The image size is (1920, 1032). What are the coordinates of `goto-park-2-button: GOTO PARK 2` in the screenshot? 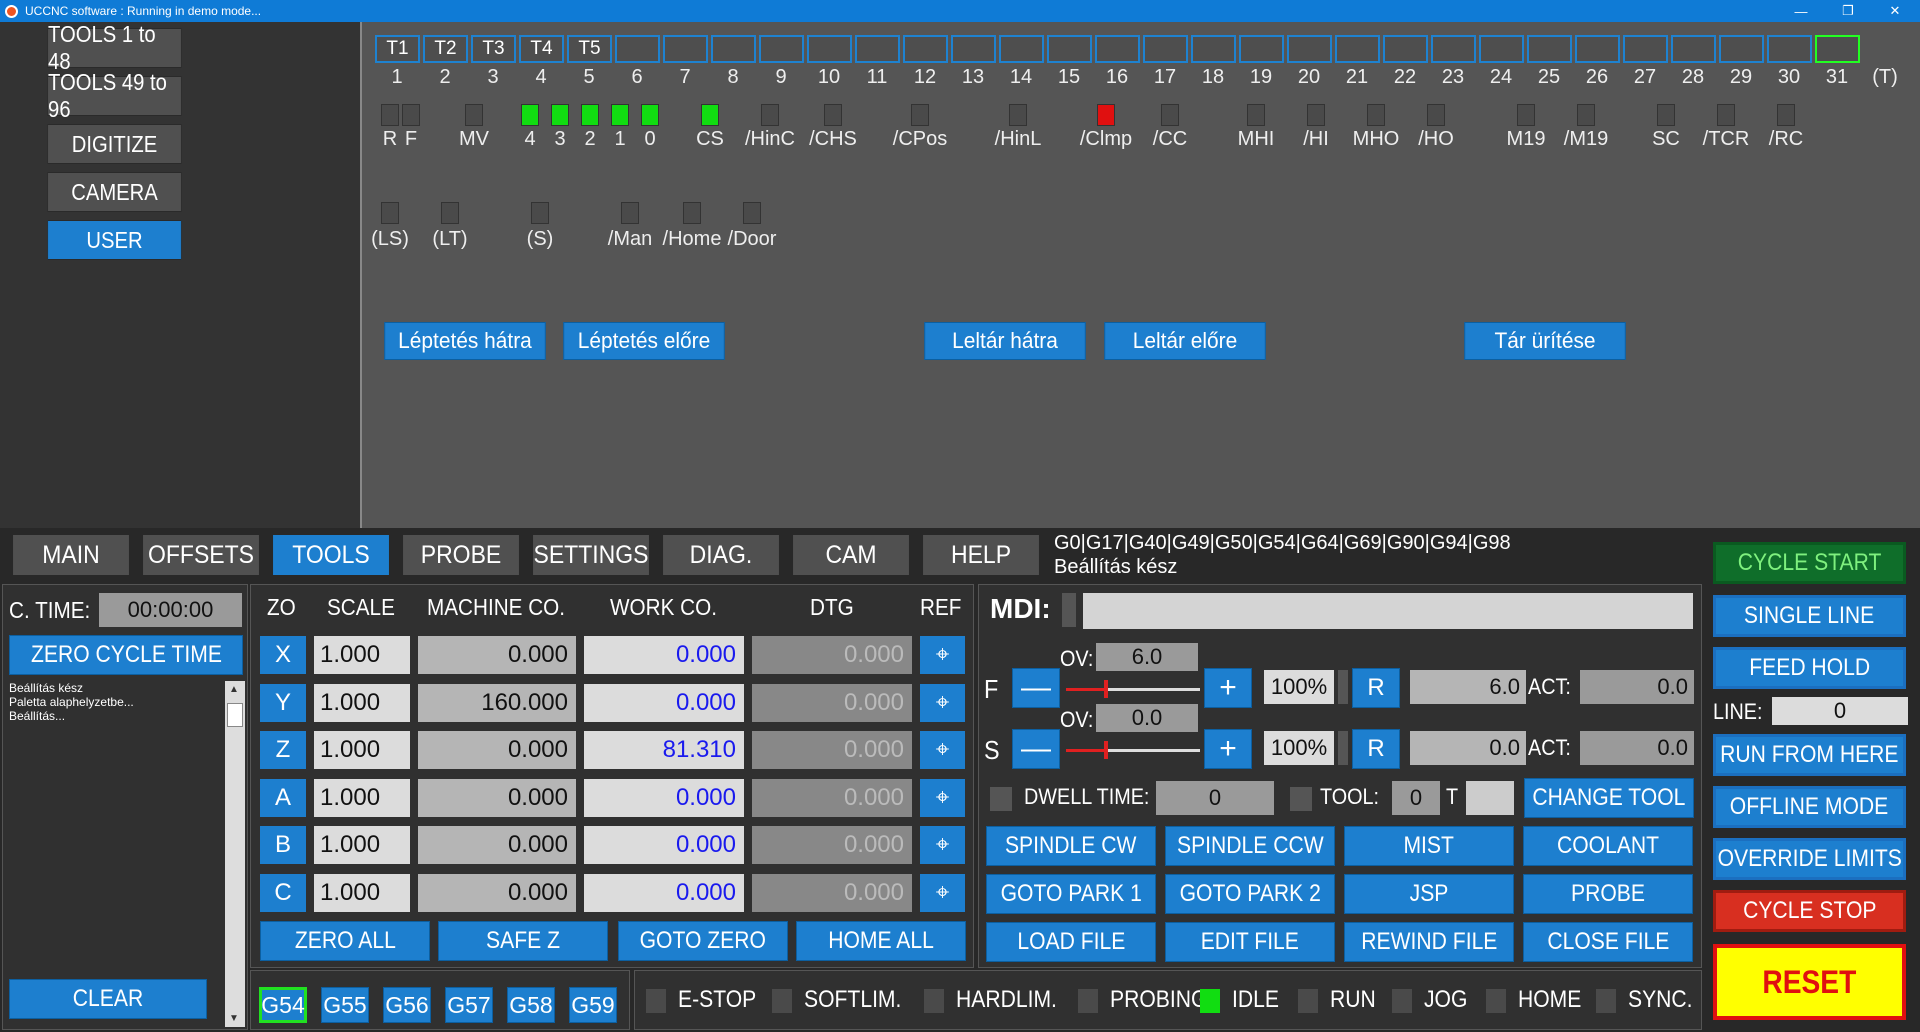 It's located at (1250, 894).